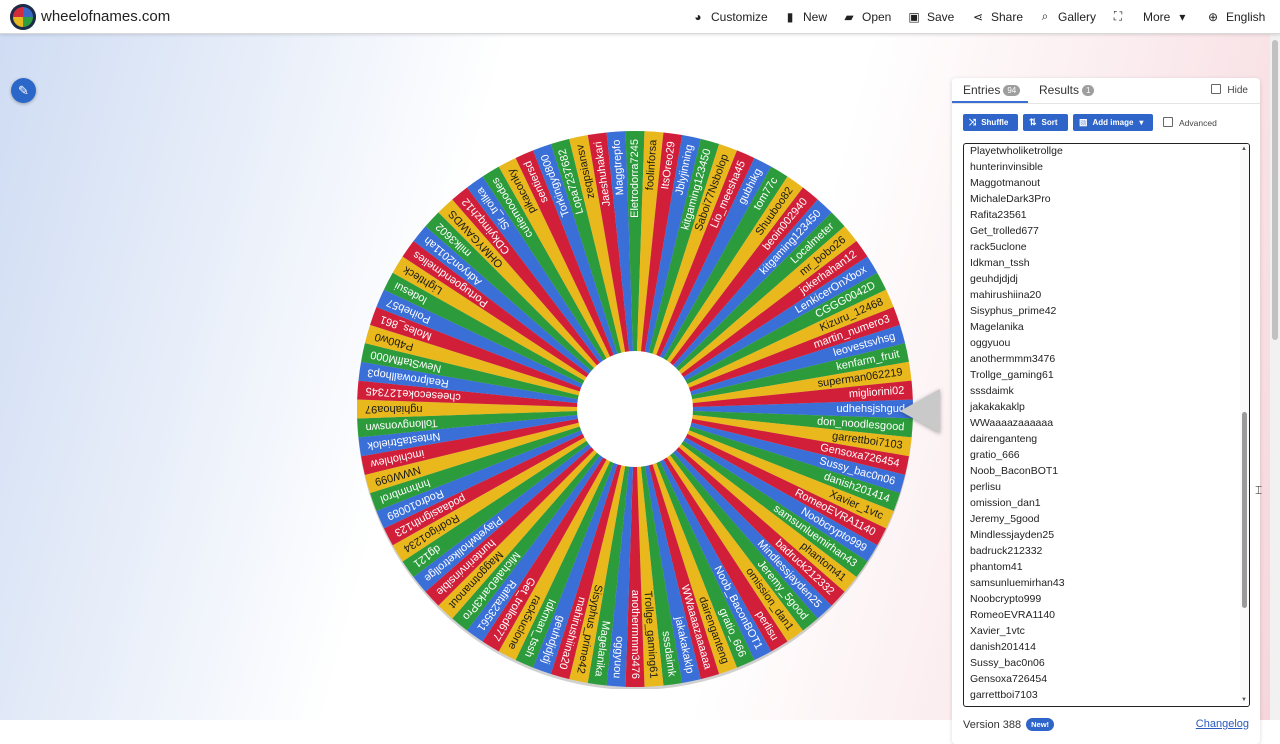 This screenshot has width=1280, height=744. Describe the element at coordinates (1088, 90) in the screenshot. I see `results-count-badge: 1` at that location.